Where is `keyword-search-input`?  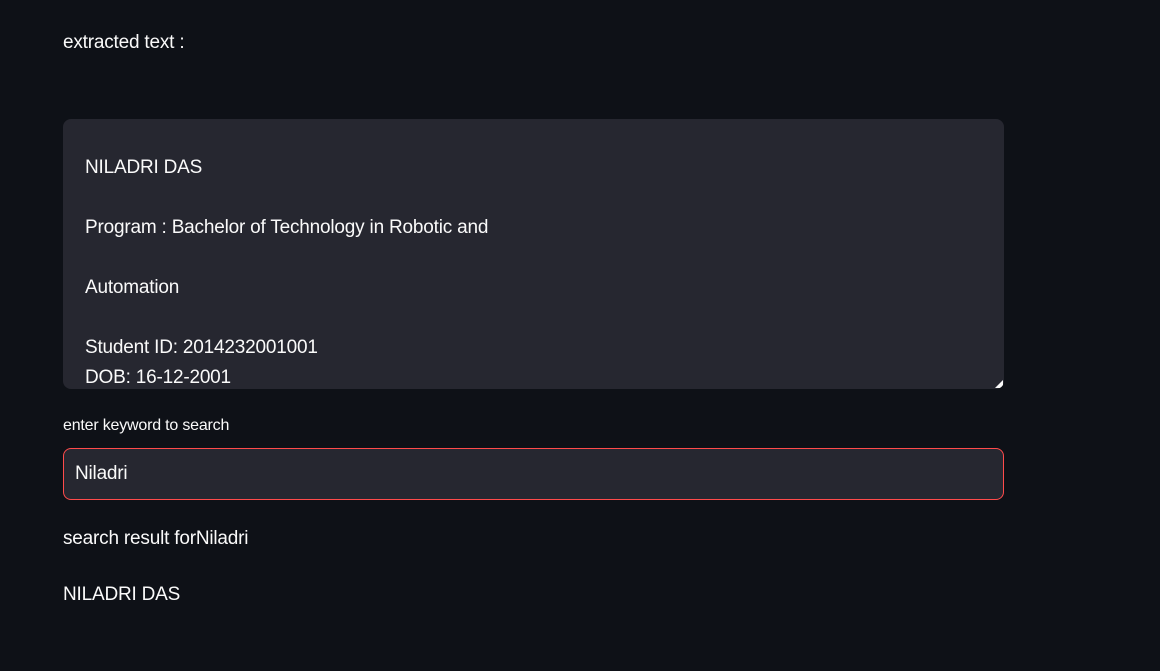
keyword-search-input is located at coordinates (533, 474).